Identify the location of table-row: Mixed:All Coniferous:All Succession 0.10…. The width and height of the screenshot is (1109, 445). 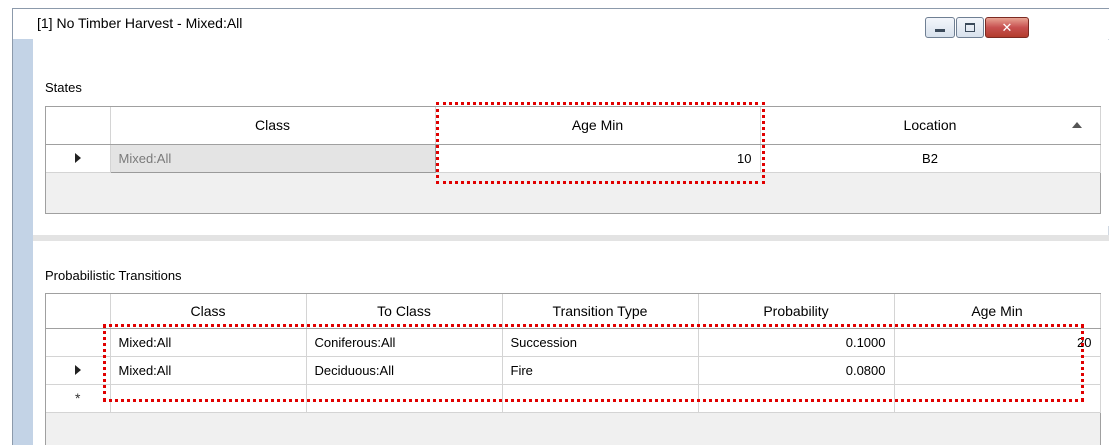
(573, 342).